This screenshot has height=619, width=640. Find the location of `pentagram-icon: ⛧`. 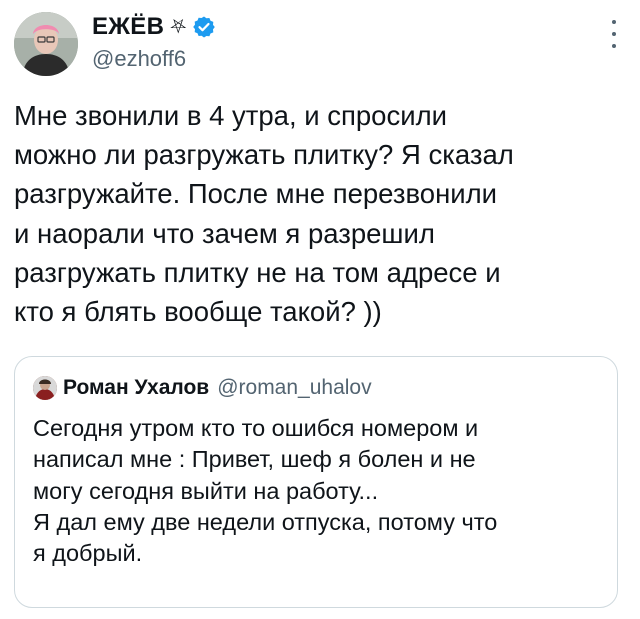

pentagram-icon: ⛧ is located at coordinates (178, 27).